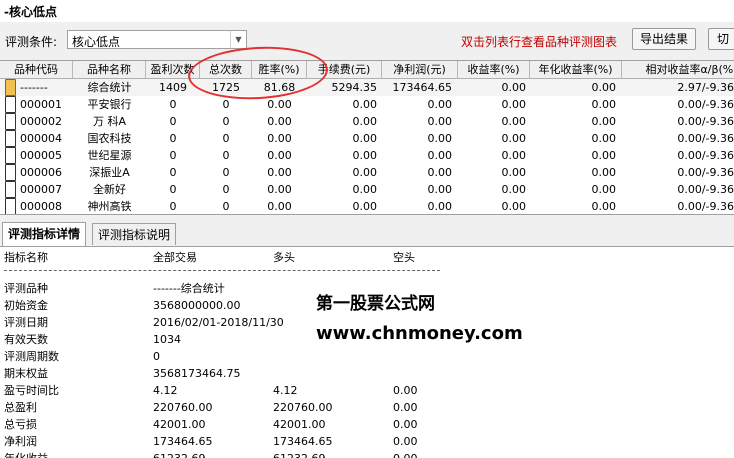 This screenshot has height=458, width=734. What do you see at coordinates (494, 69) in the screenshot?
I see `col-return: 收益率(%)` at bounding box center [494, 69].